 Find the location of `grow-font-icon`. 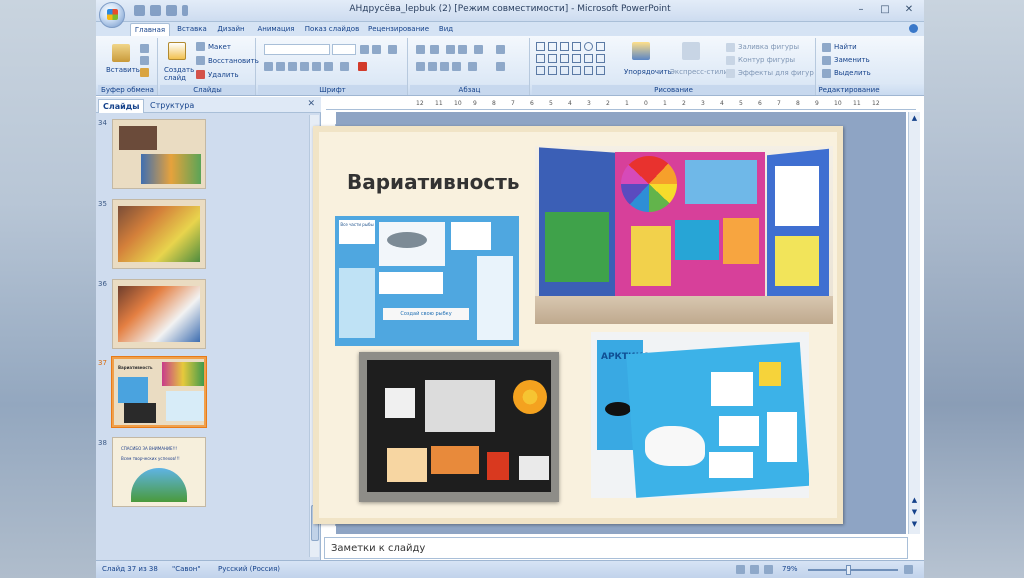

grow-font-icon is located at coordinates (364, 49).